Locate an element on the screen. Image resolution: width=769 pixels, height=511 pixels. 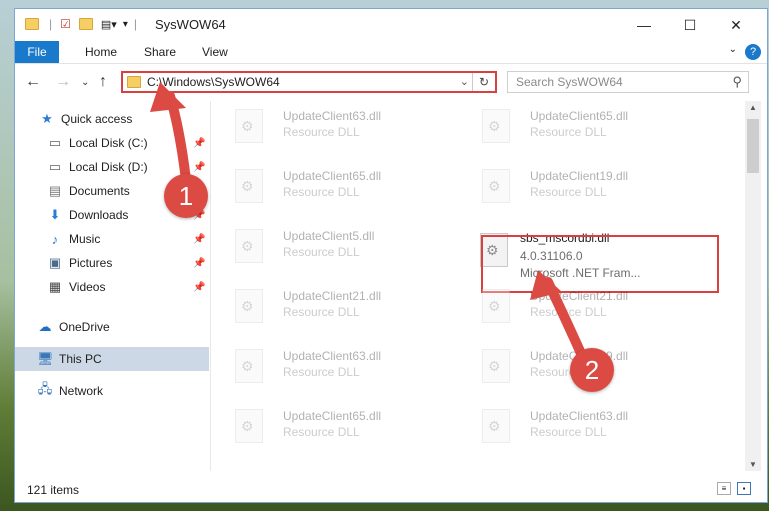
sidebar-item-onedrive: ☁ OneDrive is located at coordinates (112, 327).